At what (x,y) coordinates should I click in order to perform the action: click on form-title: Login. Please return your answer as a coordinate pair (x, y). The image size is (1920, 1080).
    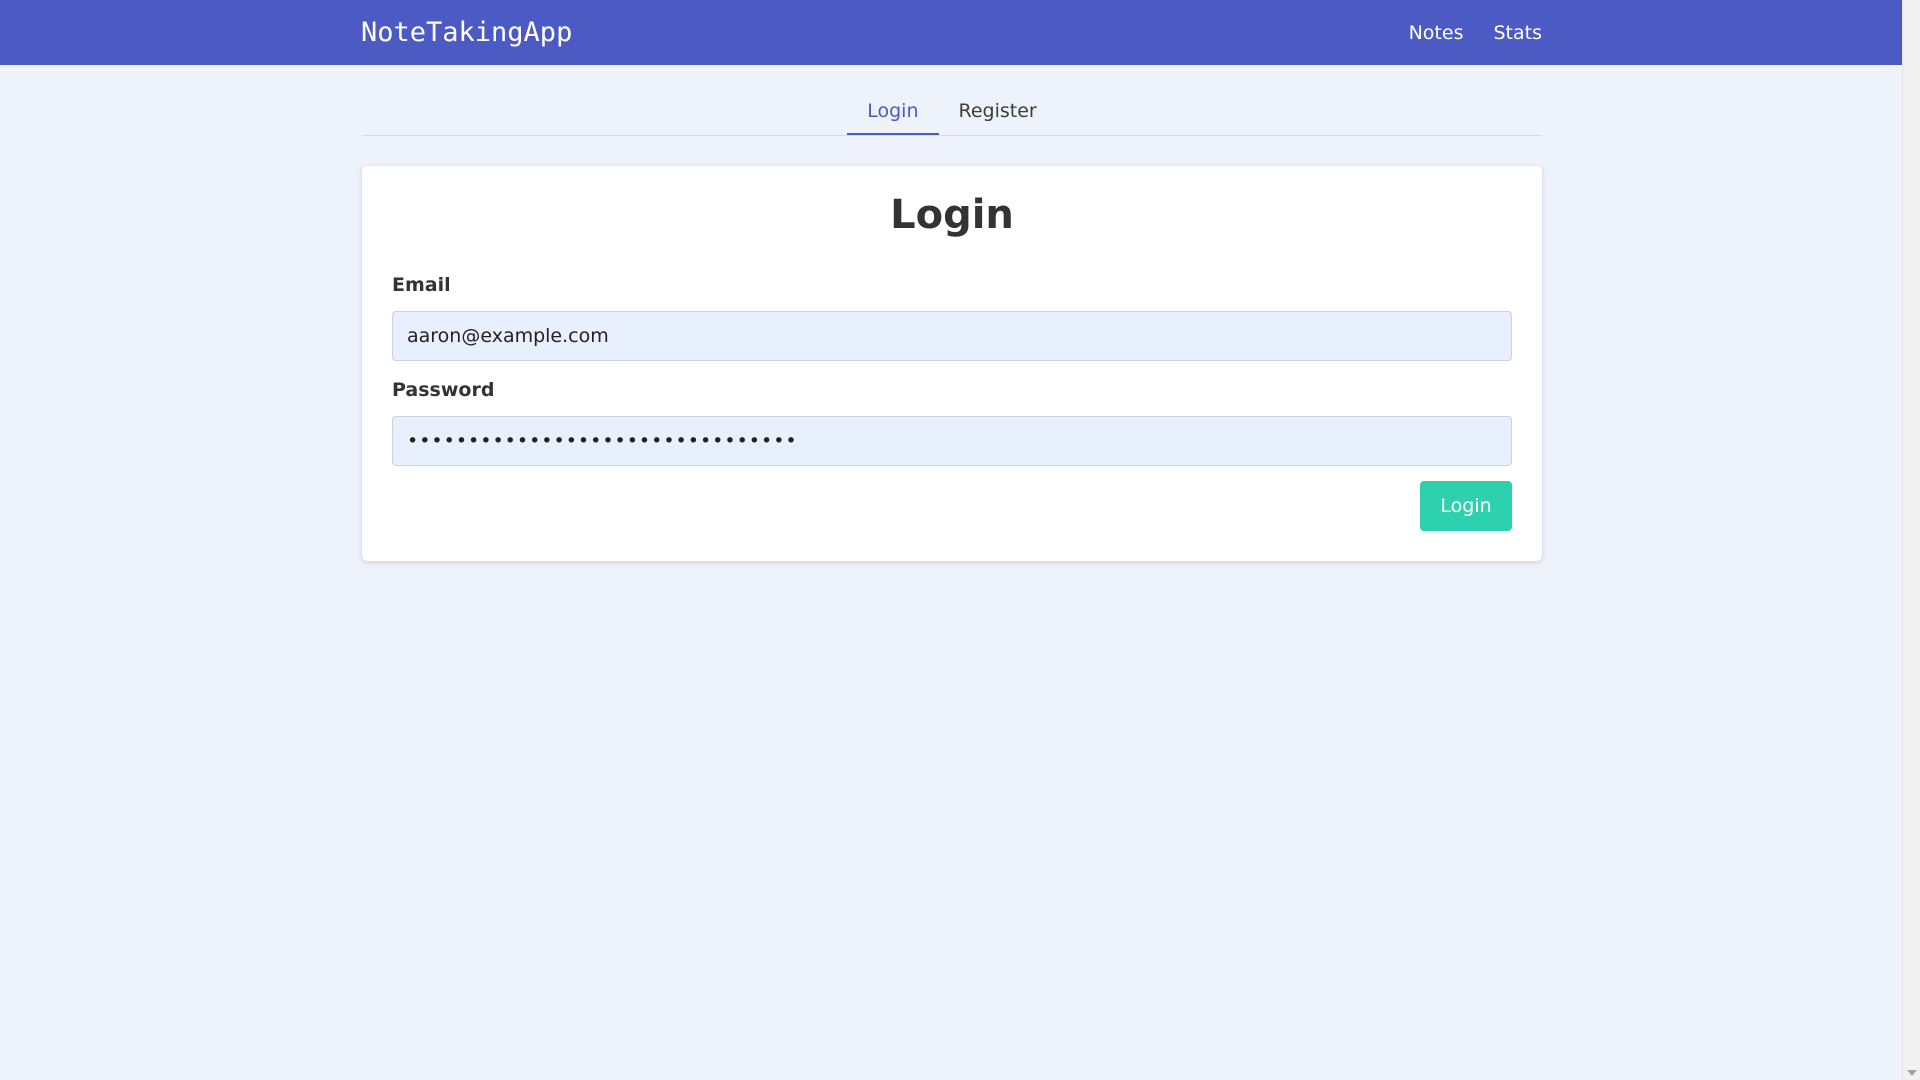
    Looking at the image, I should click on (952, 215).